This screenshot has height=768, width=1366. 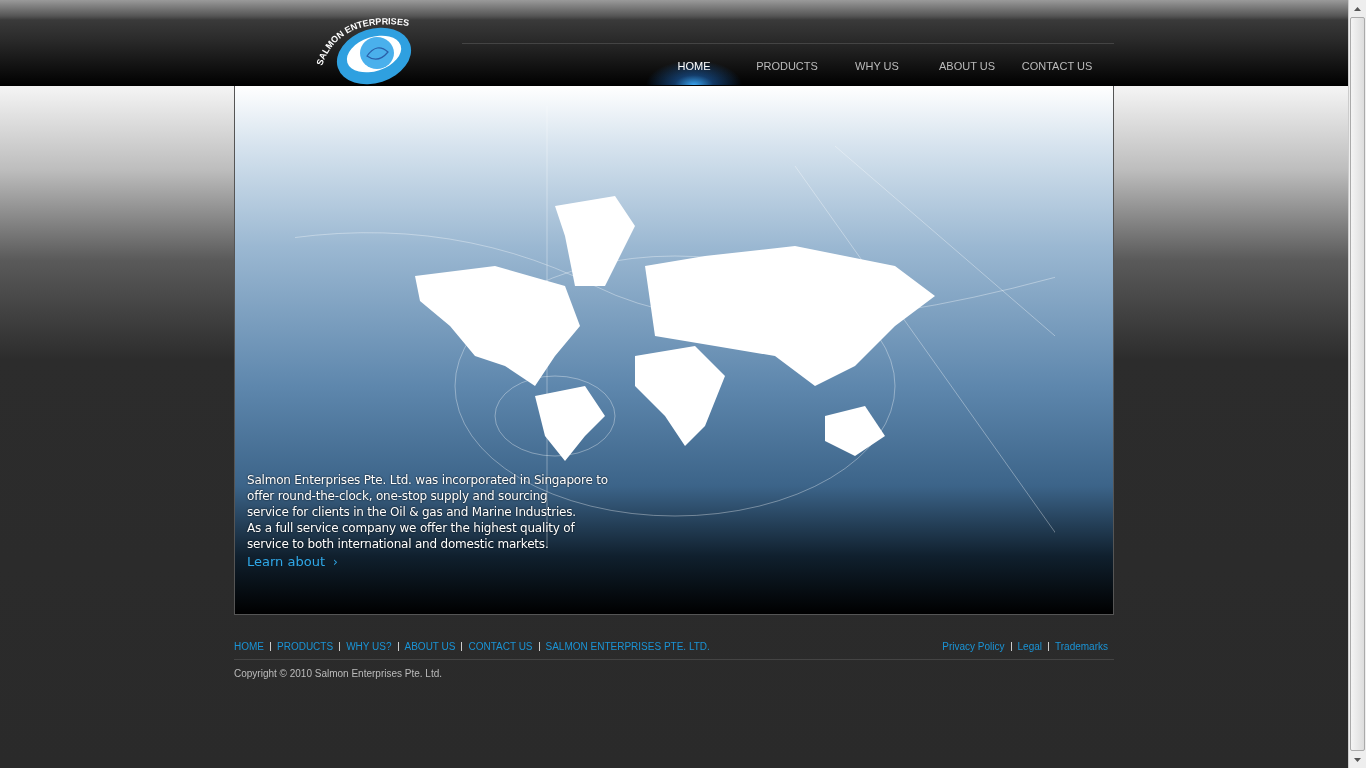 I want to click on footer-link: Trademarks, so click(x=1081, y=646).